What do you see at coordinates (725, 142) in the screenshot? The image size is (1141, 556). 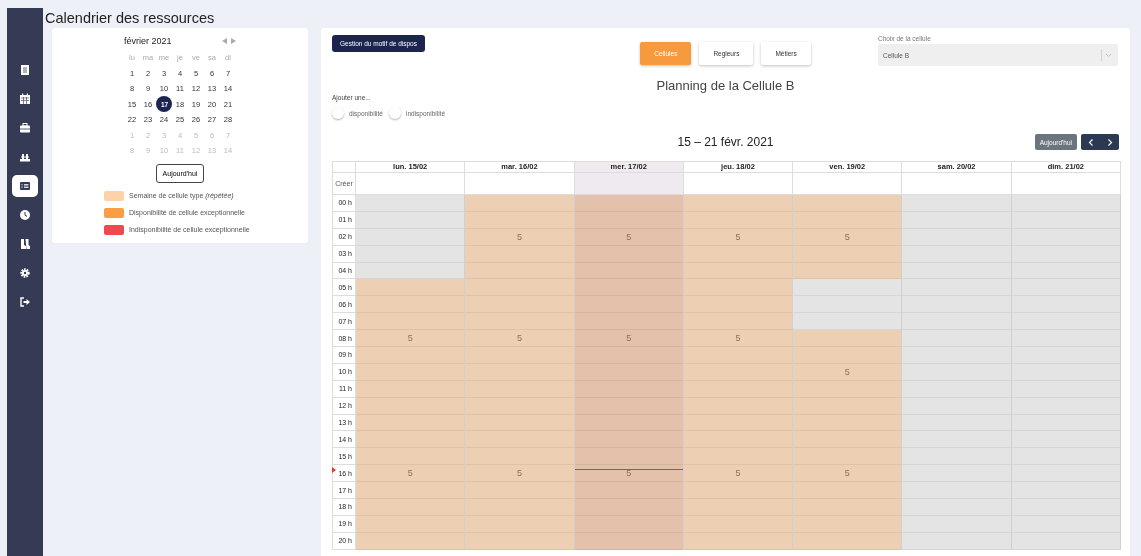 I see `date-range-title: 15 – 21 févr. 2021` at bounding box center [725, 142].